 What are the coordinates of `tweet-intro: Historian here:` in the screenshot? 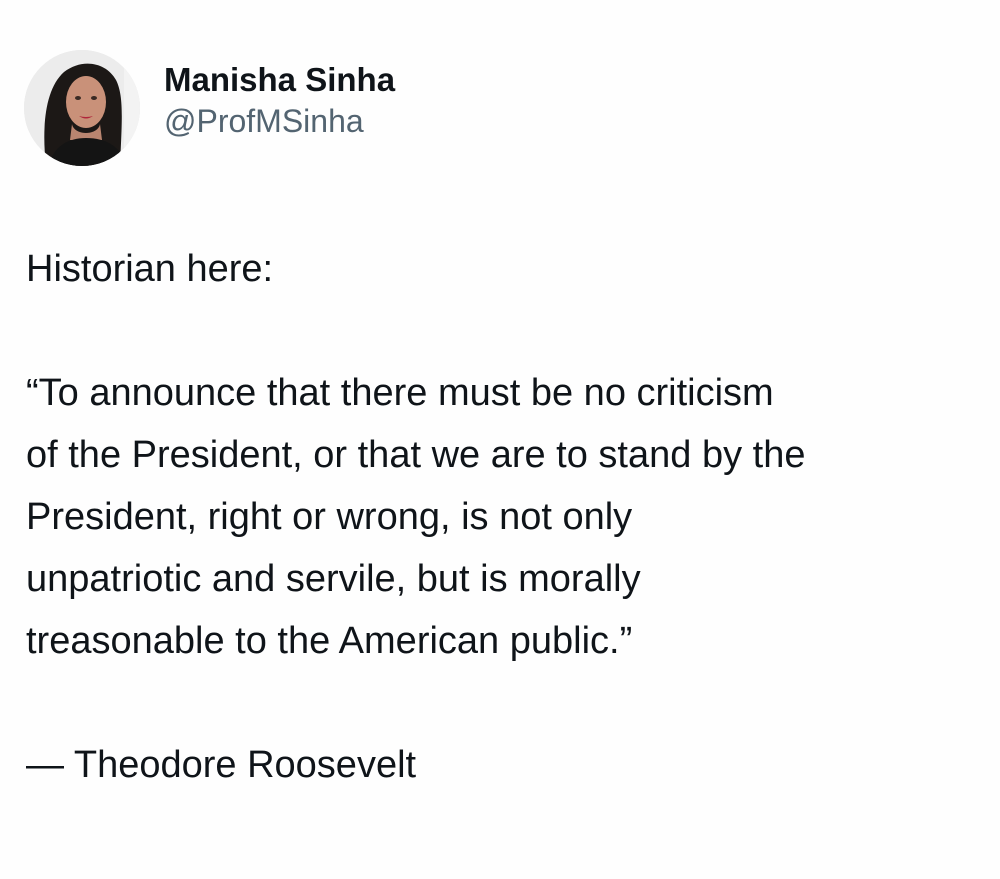 It's located at (150, 269).